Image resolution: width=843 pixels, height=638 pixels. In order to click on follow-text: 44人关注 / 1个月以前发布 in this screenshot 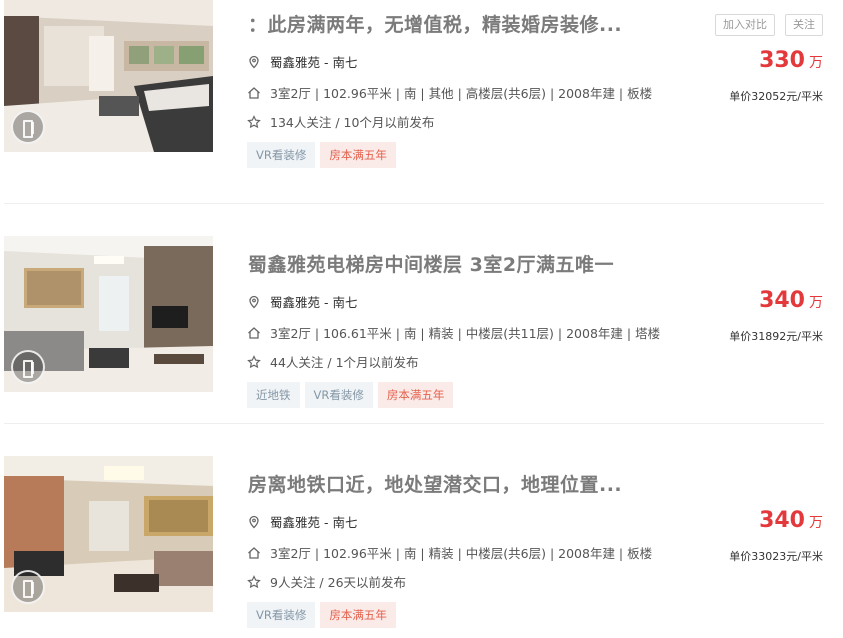, I will do `click(344, 362)`.